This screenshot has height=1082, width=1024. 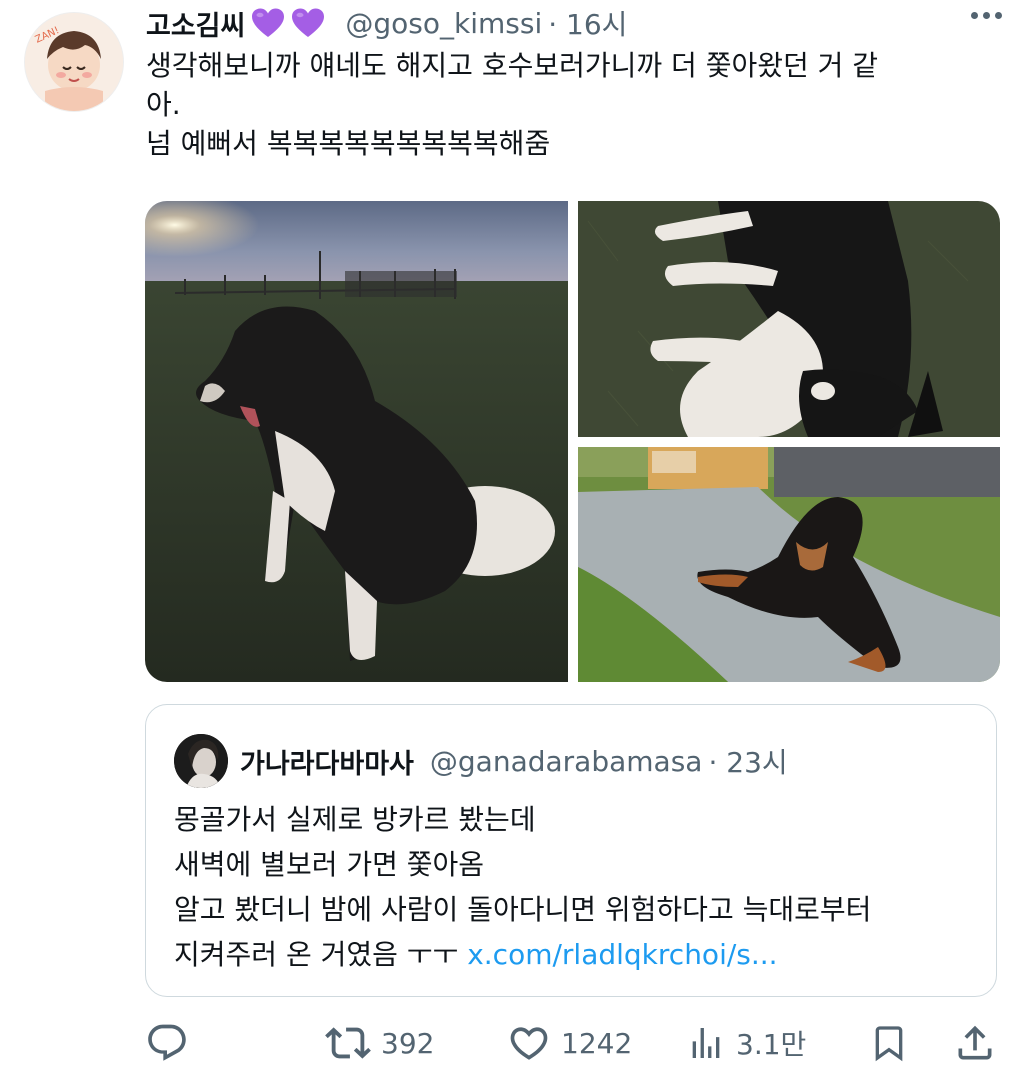 I want to click on share-icon, so click(x=975, y=1042).